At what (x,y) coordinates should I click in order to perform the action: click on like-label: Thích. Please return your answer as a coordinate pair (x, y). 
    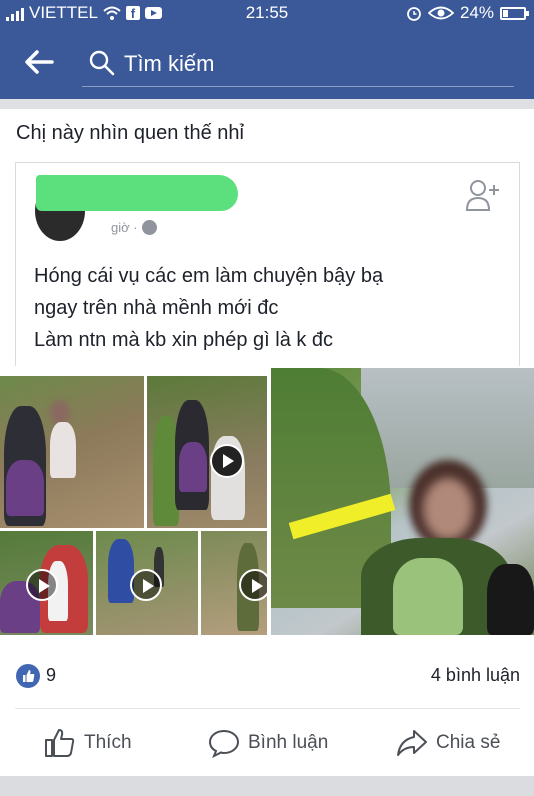
    Looking at the image, I should click on (108, 742).